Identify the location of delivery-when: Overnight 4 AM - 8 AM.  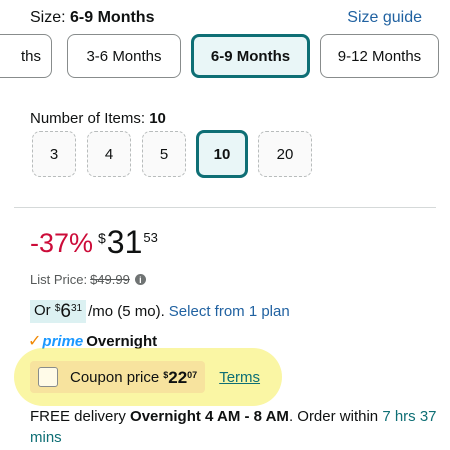
(209, 416).